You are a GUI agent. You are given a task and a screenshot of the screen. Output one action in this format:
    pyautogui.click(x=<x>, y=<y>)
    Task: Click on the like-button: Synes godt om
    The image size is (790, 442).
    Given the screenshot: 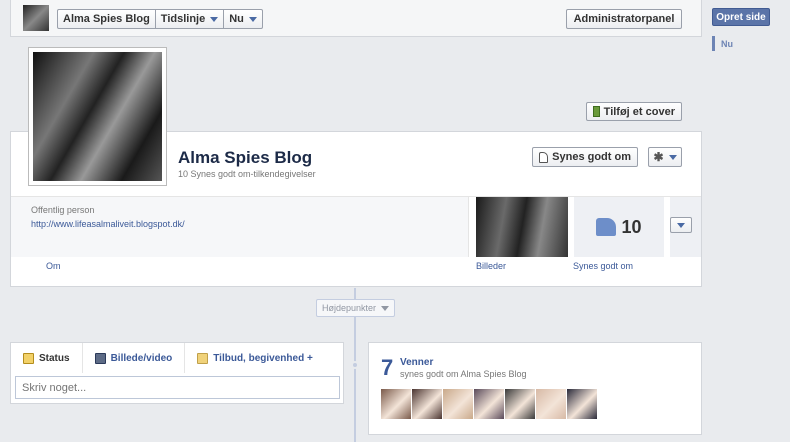 What is the action you would take?
    pyautogui.click(x=585, y=157)
    